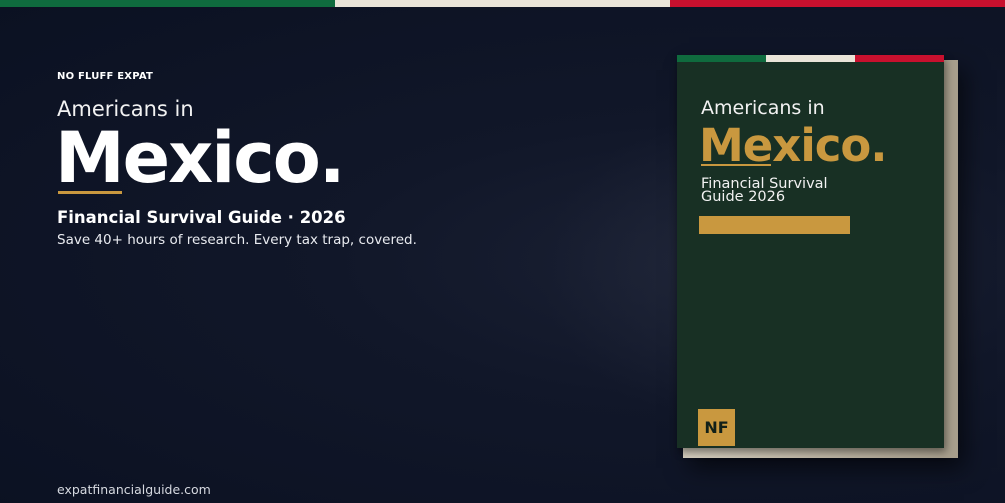 The height and width of the screenshot is (503, 1005). I want to click on cover-green-stripe, so click(721, 58).